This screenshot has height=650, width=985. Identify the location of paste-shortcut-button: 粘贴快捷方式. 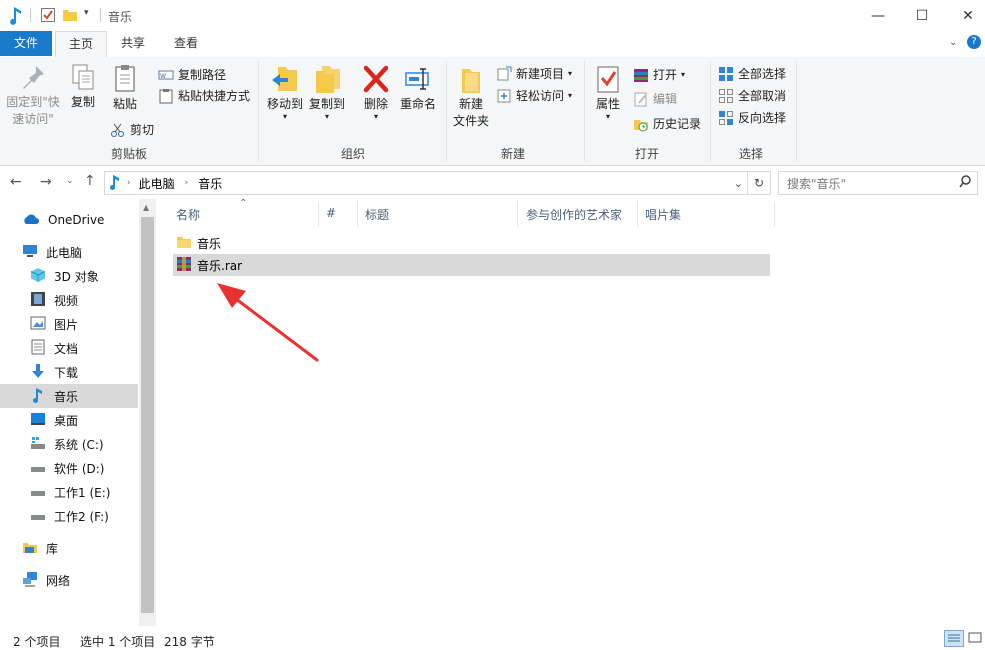
(204, 95).